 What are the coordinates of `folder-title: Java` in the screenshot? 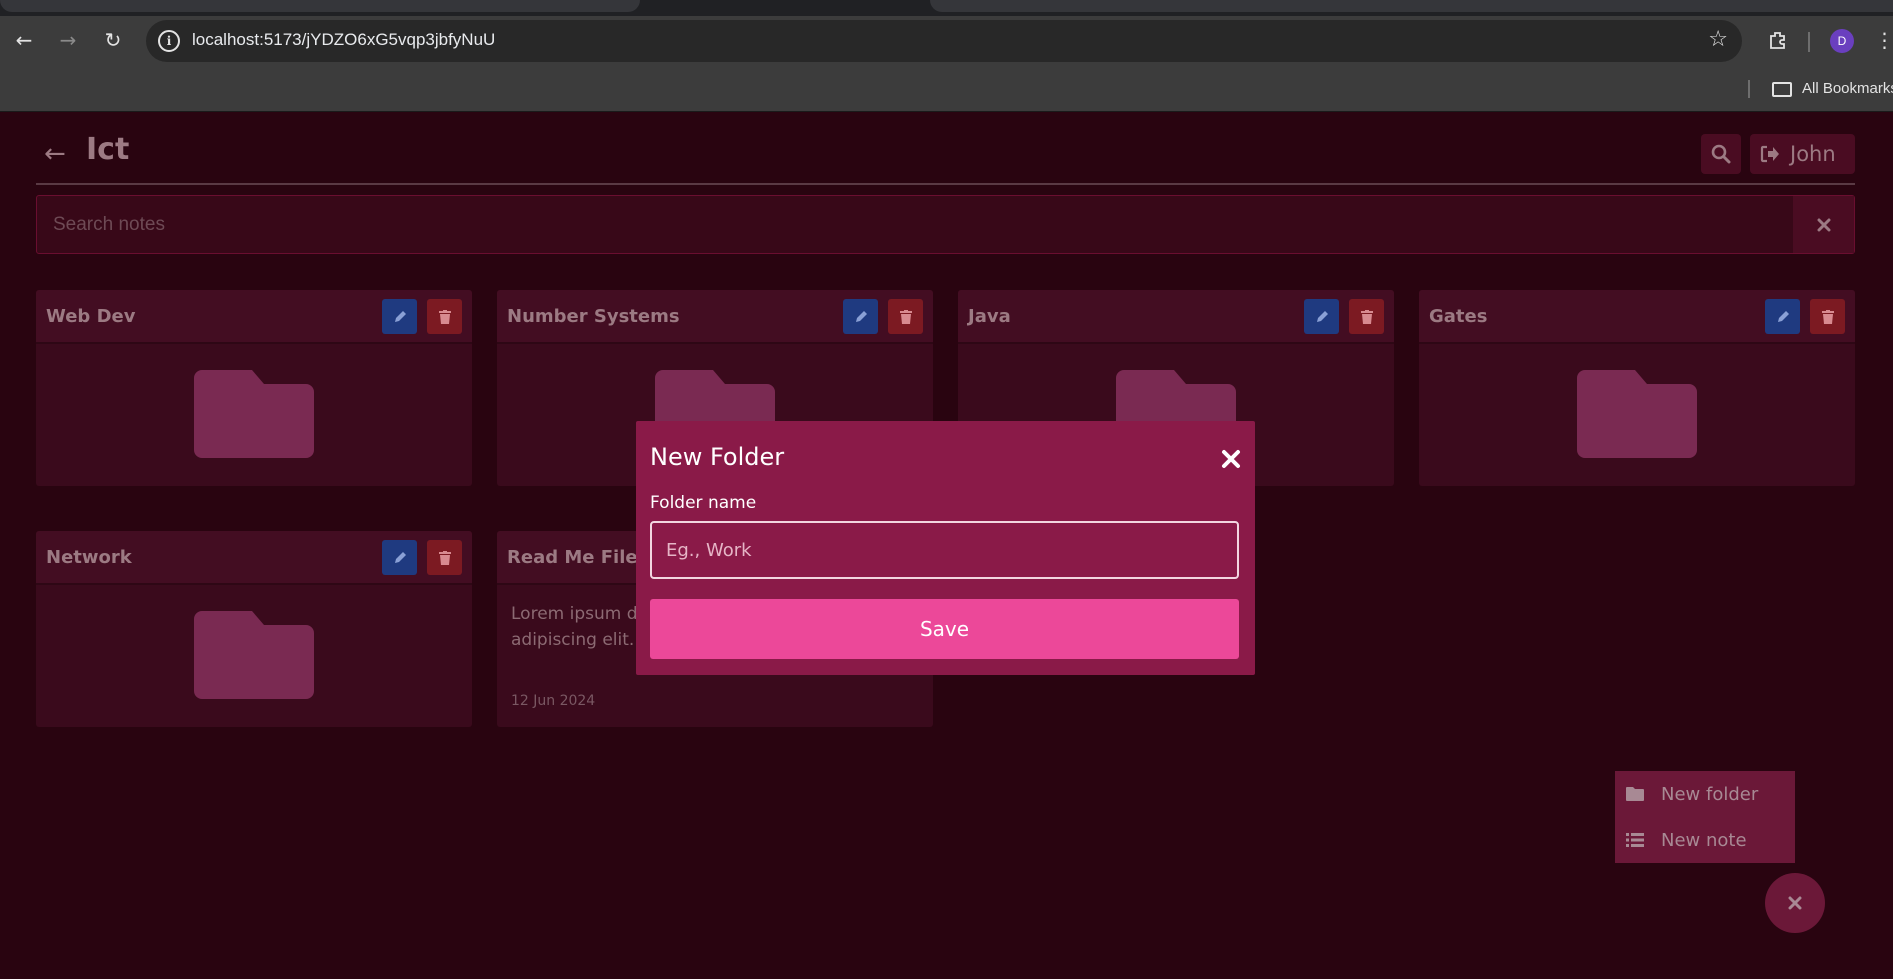 It's located at (989, 316).